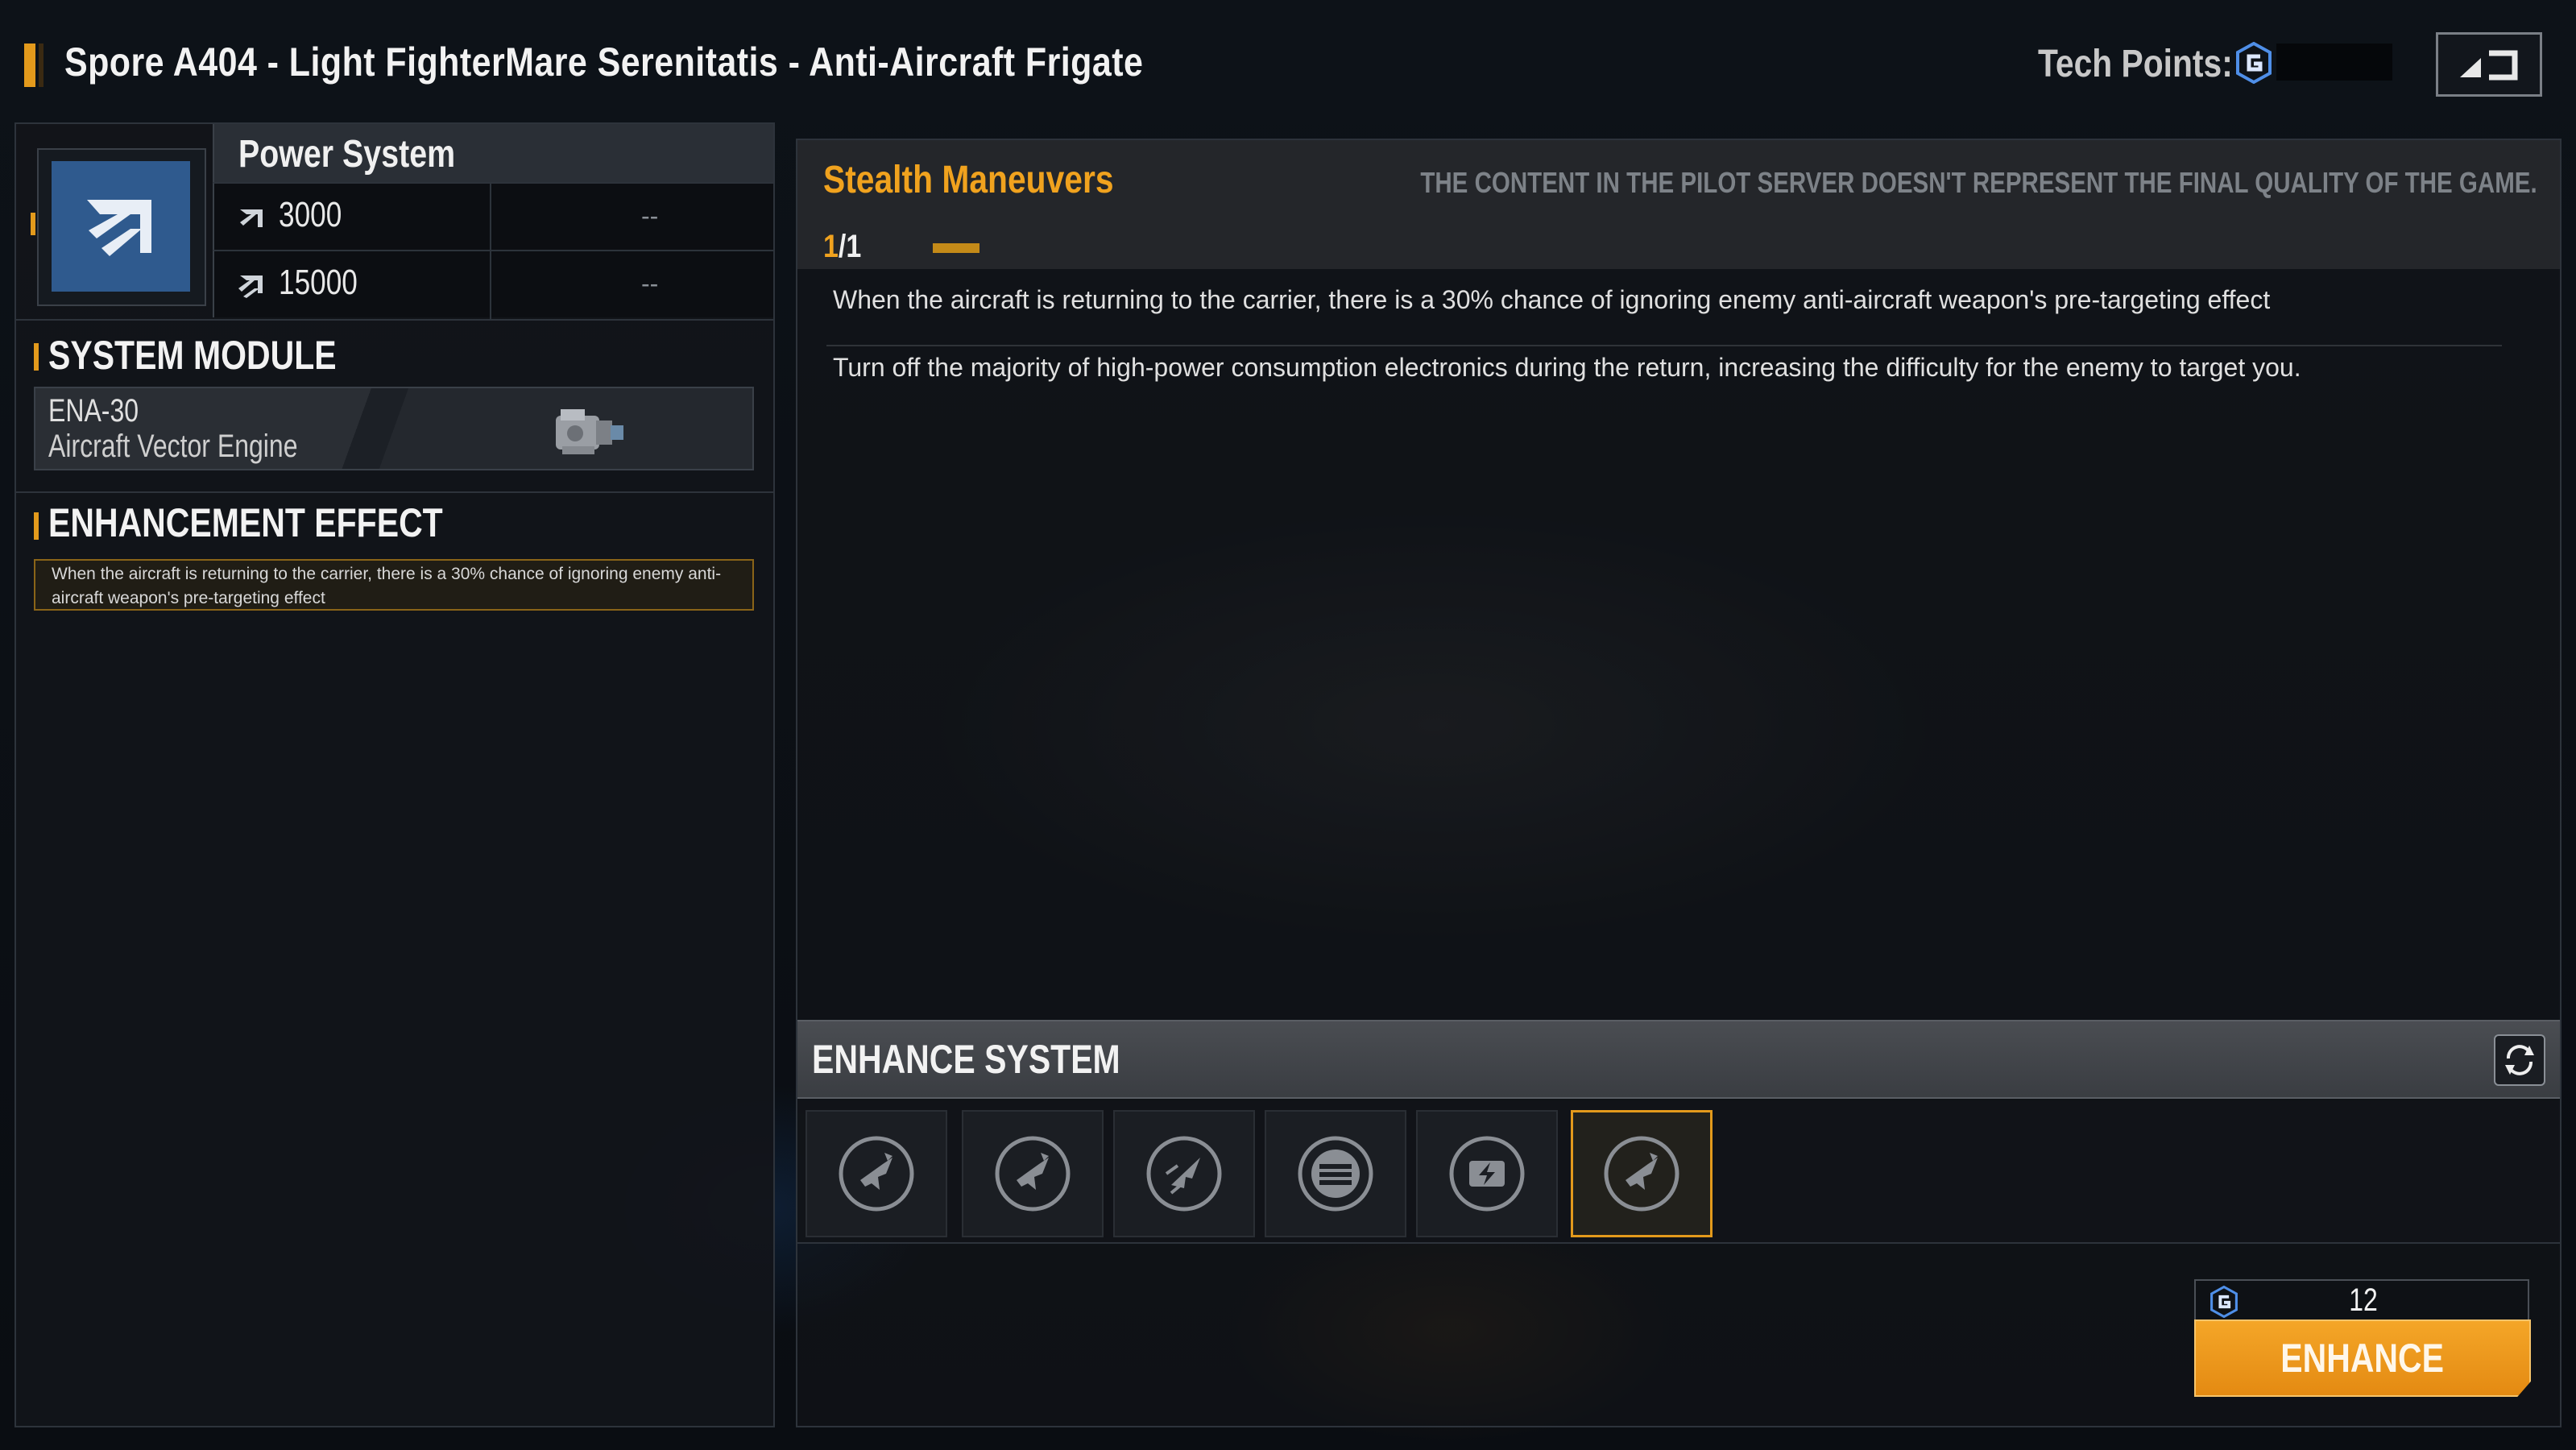  Describe the element at coordinates (394, 428) in the screenshot. I see `system-module-card: ENA-30 Aircraft Vector Engine` at that location.